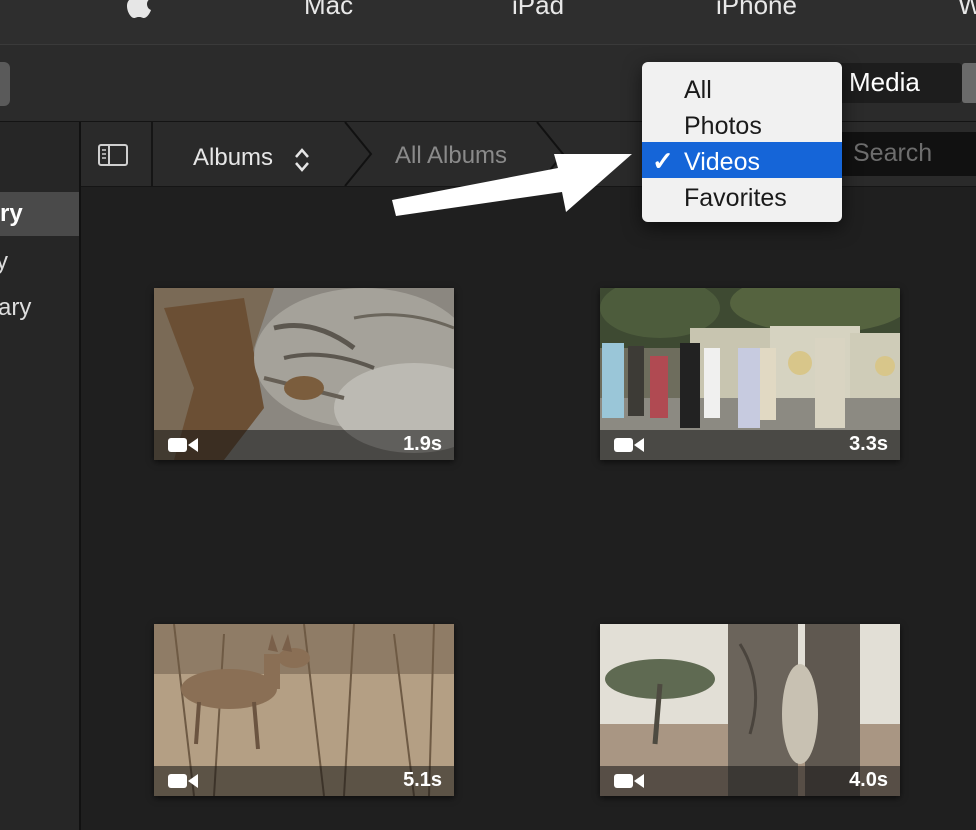 This screenshot has width=976, height=830. Describe the element at coordinates (868, 444) in the screenshot. I see `clip-duration: 3.3s` at that location.